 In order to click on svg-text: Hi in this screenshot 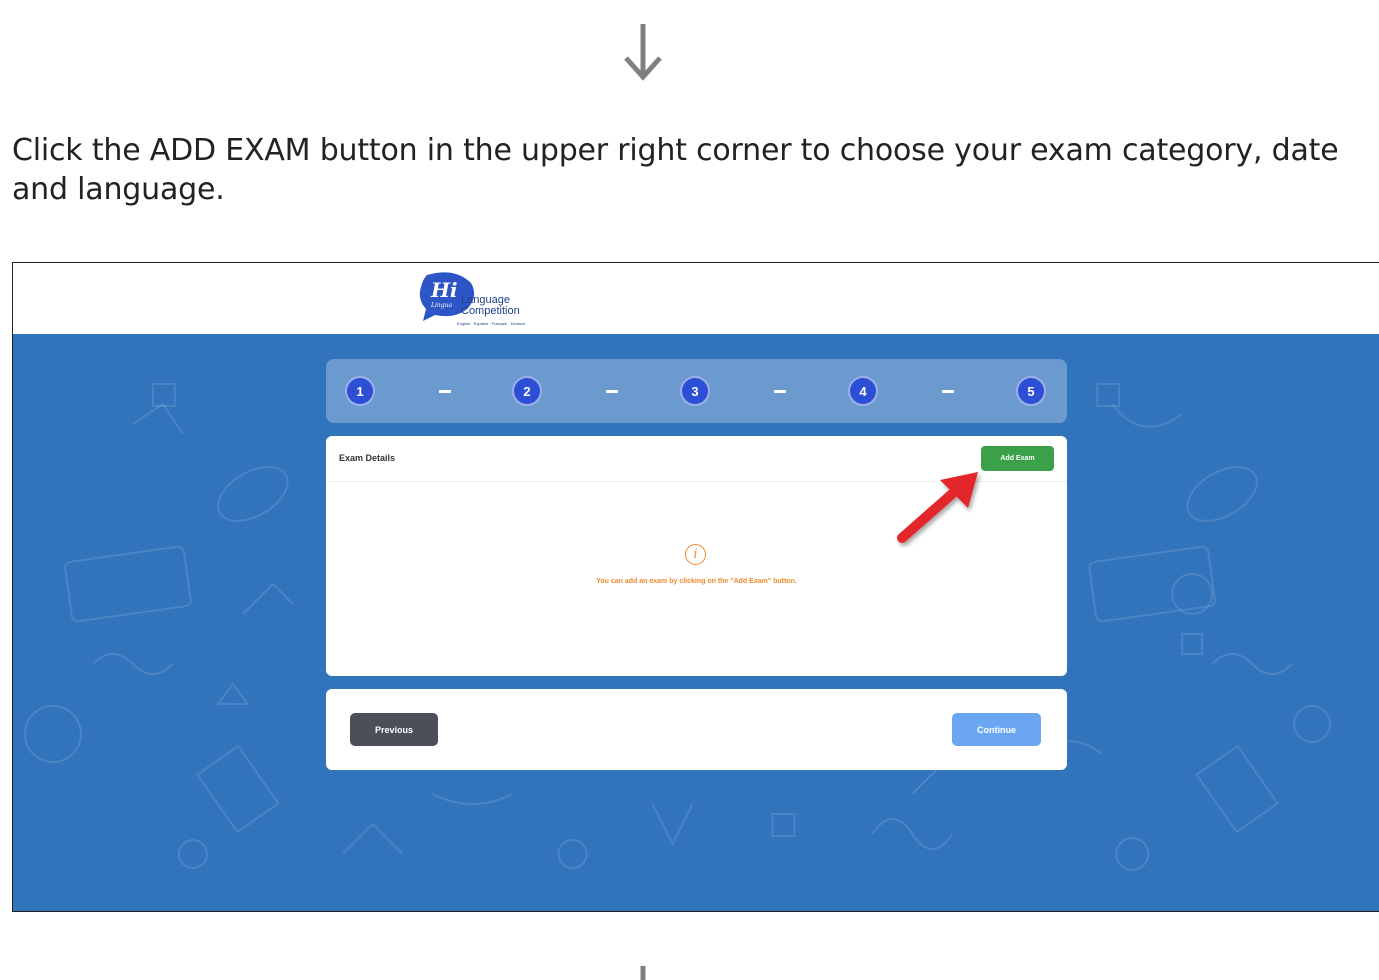, I will do `click(444, 290)`.